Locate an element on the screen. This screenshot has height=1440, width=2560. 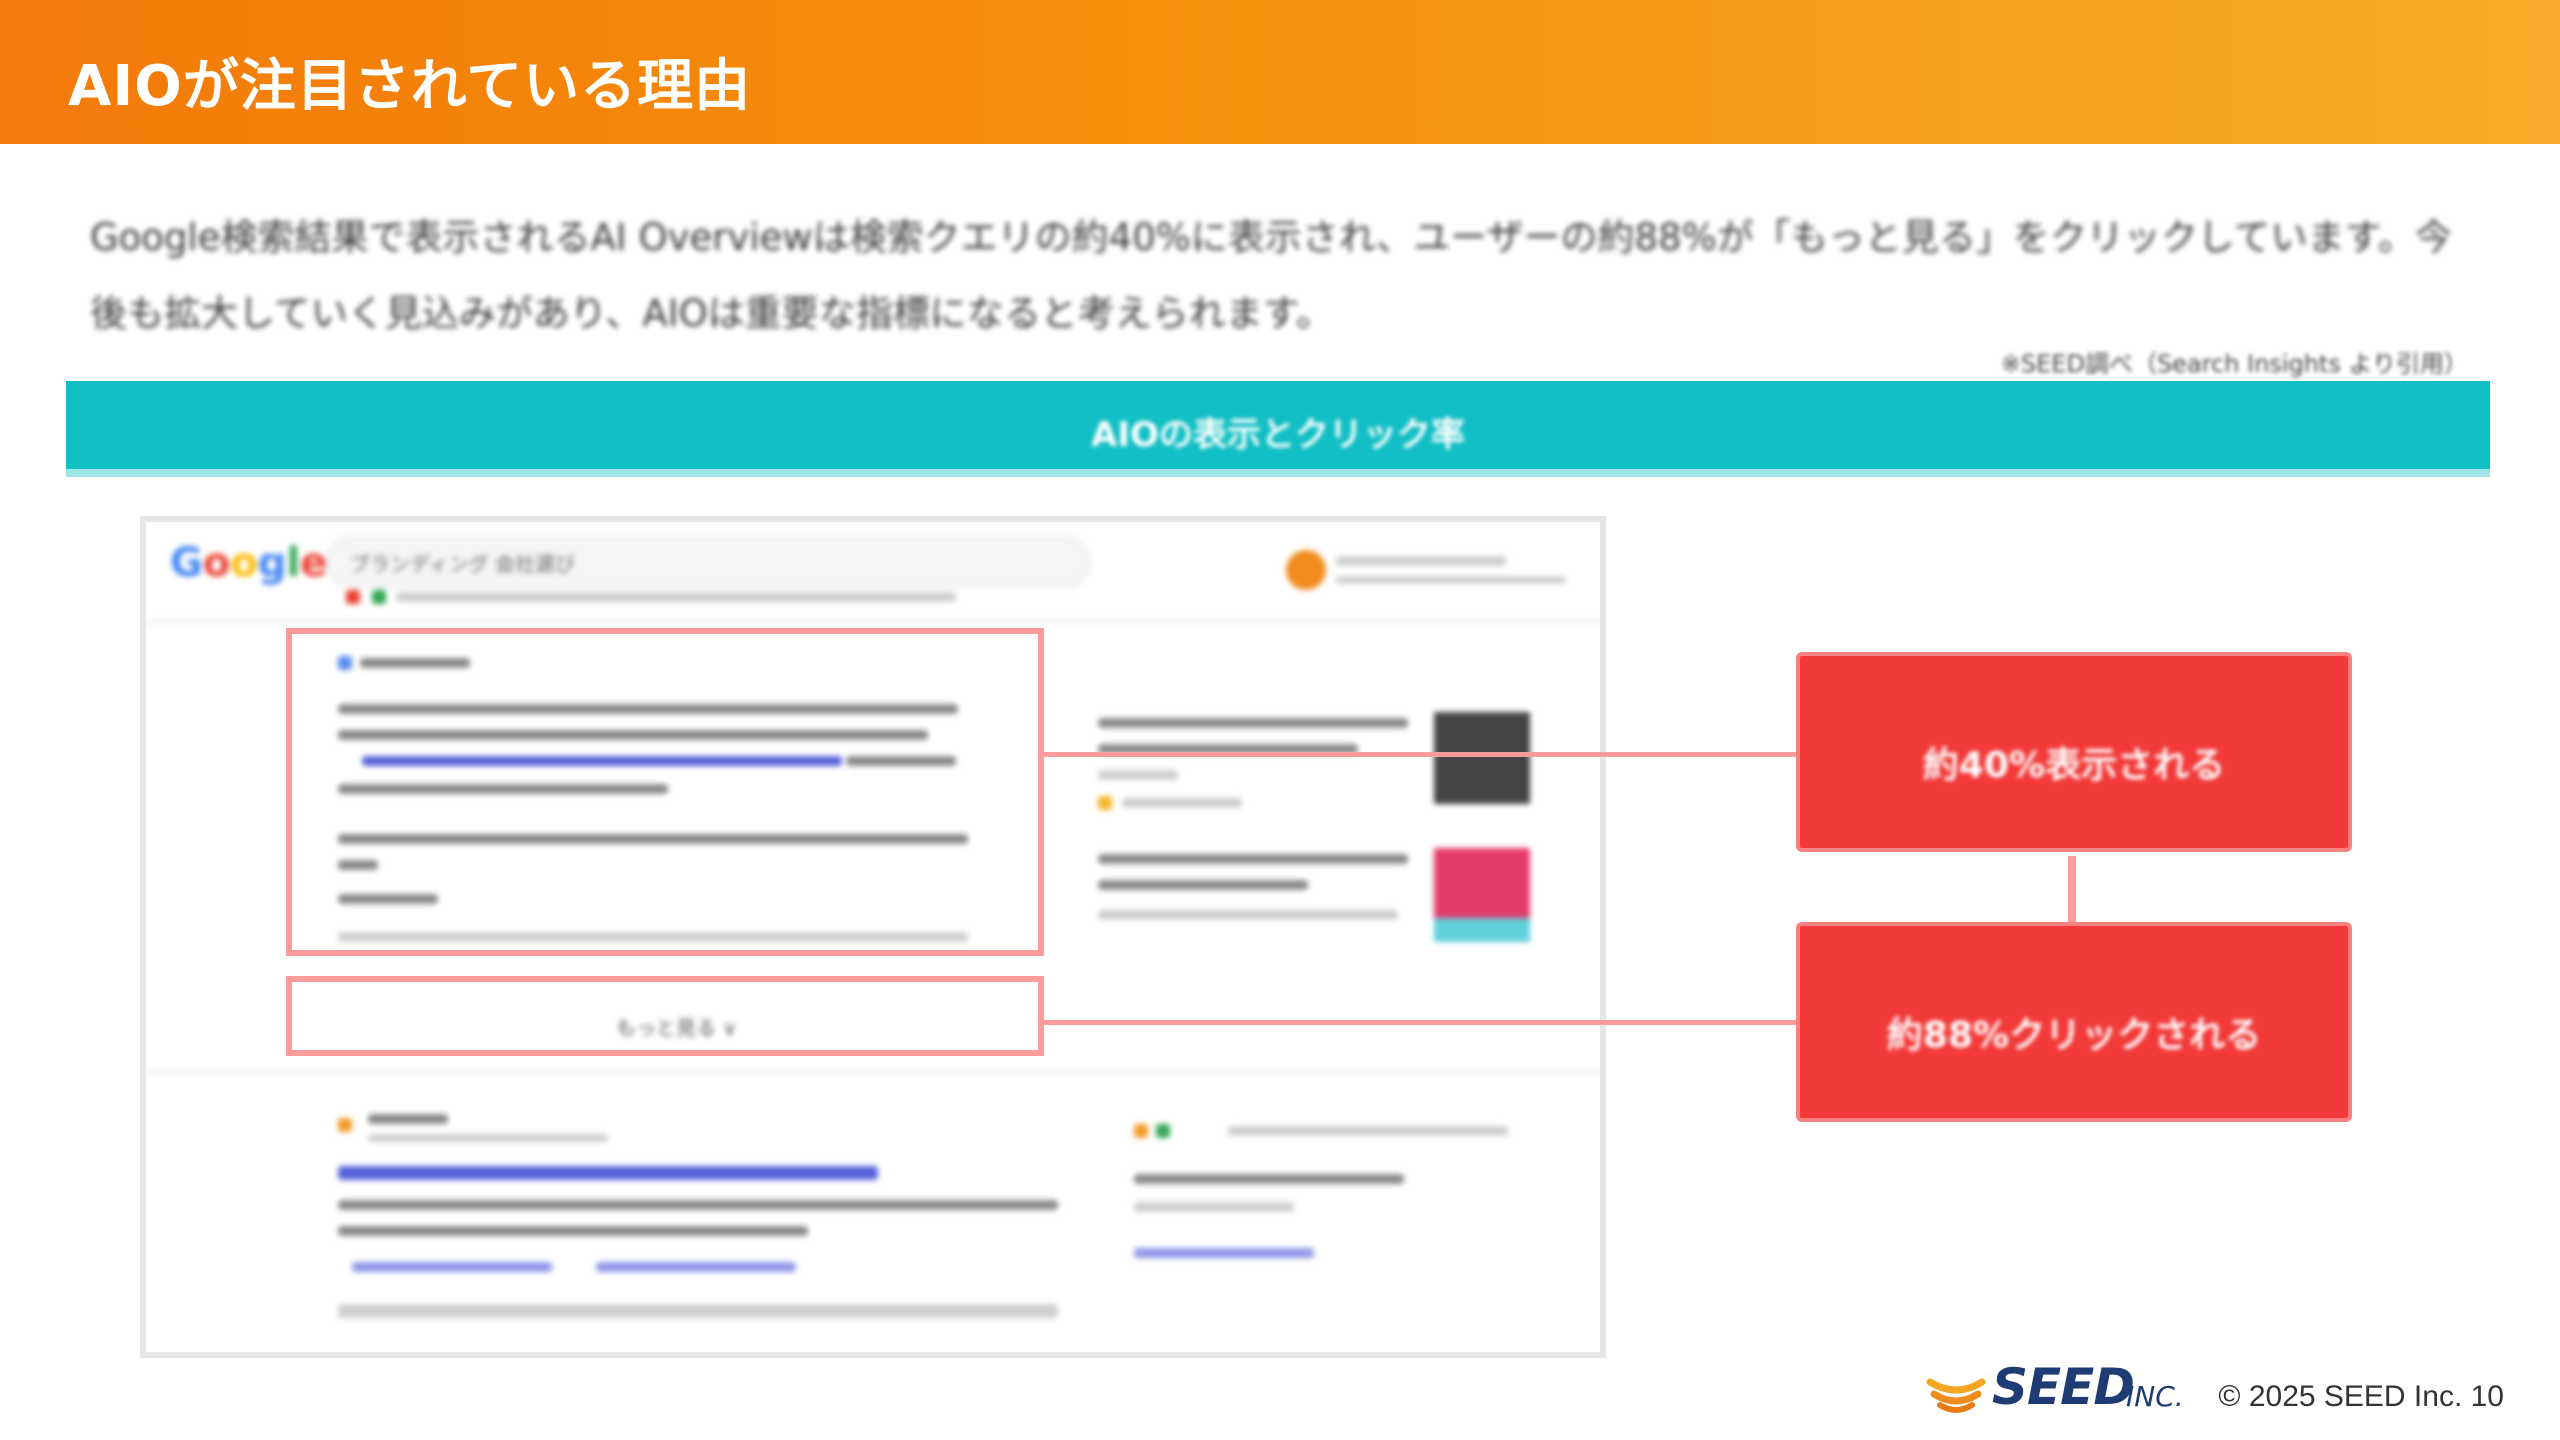
result-site is located at coordinates (408, 1119).